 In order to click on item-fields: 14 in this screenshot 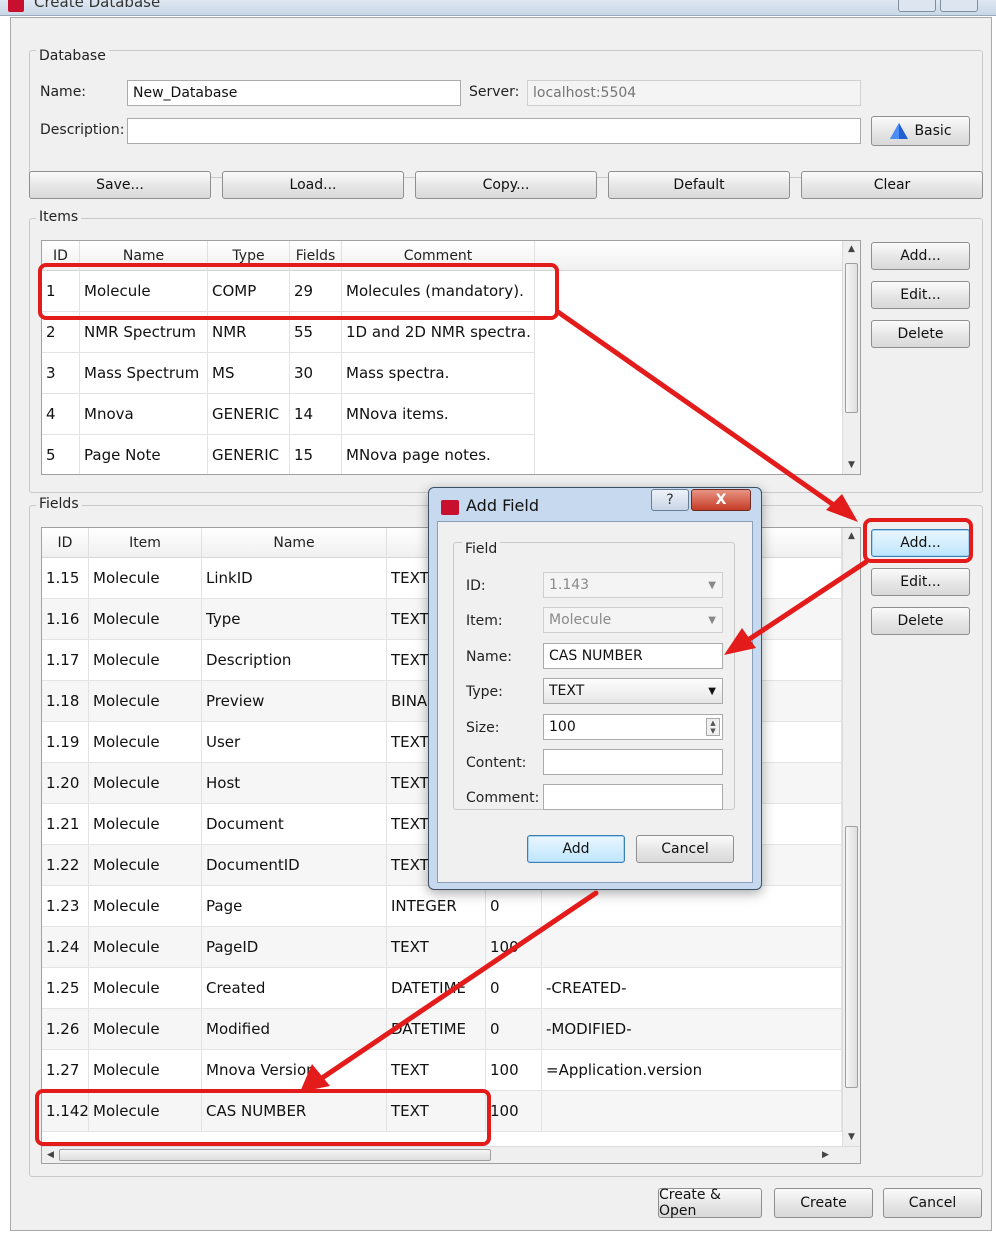, I will do `click(316, 414)`.